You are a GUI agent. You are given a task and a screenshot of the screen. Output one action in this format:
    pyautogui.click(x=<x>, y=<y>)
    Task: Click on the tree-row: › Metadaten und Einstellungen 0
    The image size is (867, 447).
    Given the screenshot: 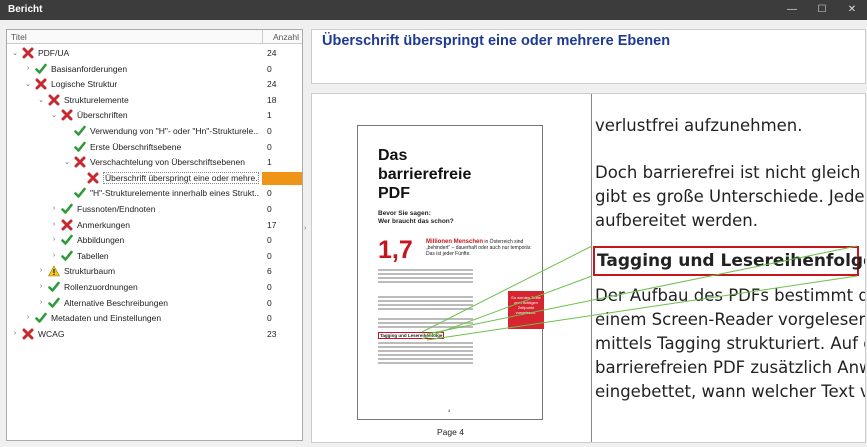 What is the action you would take?
    pyautogui.click(x=154, y=319)
    